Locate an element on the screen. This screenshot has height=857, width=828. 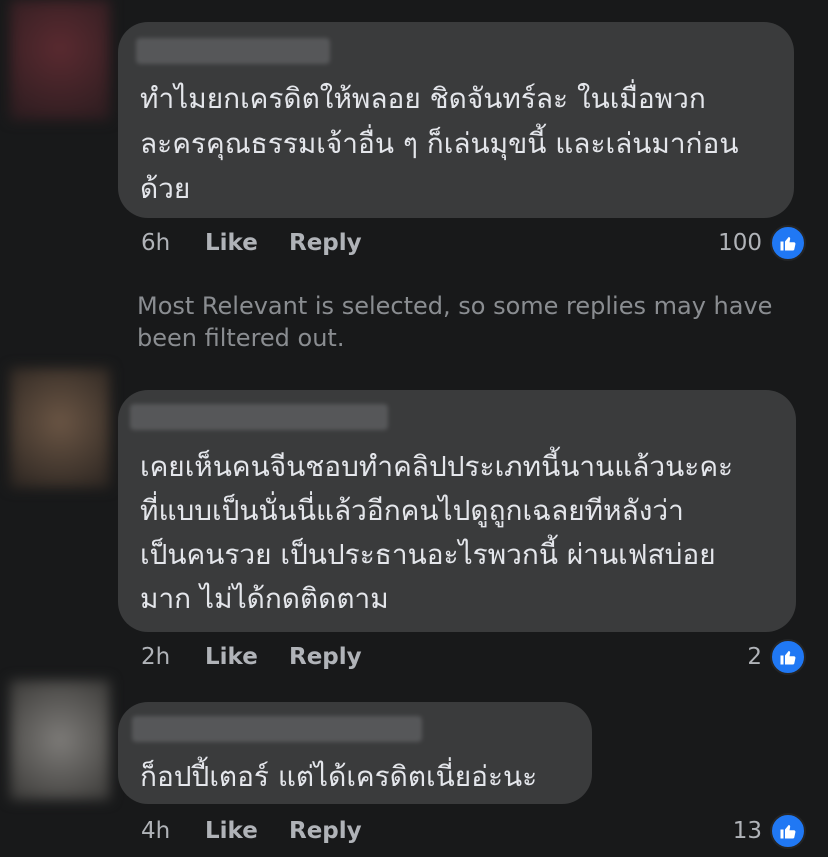
reaction-summary: 13 is located at coordinates (769, 831).